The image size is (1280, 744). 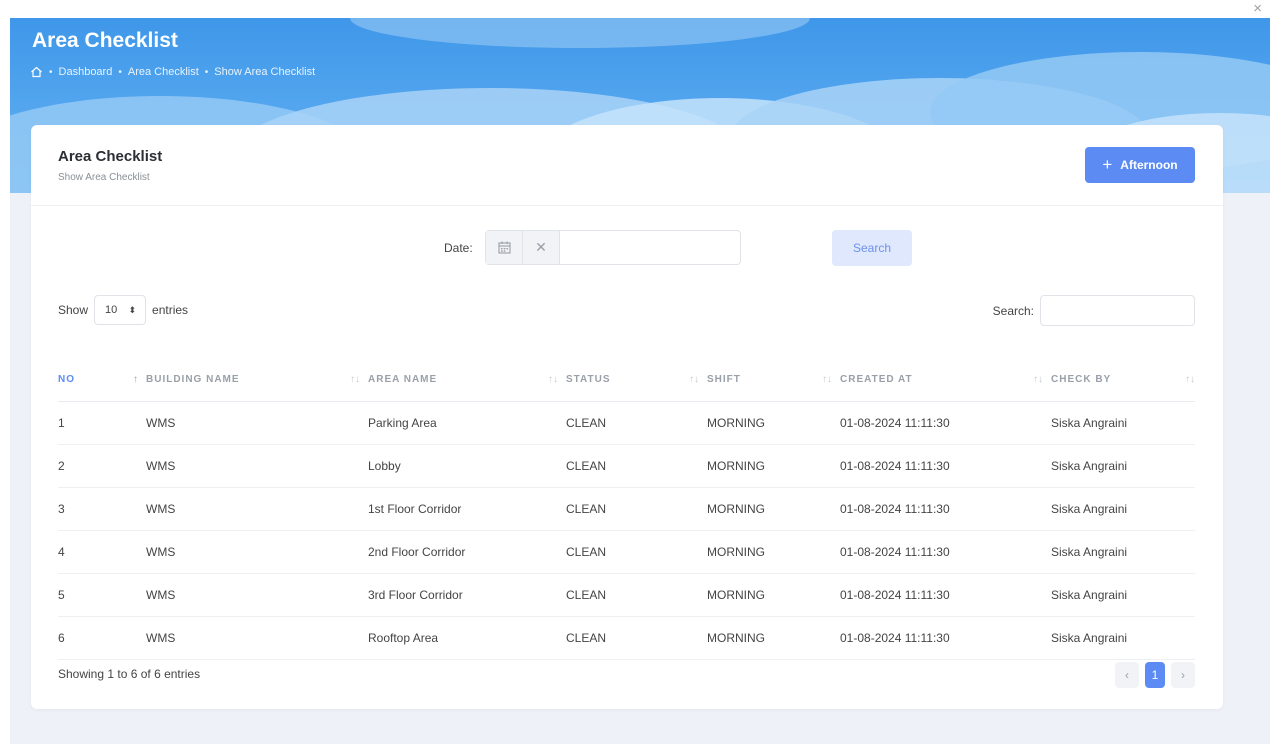 What do you see at coordinates (102, 380) in the screenshot?
I see `column-no: NO ↑` at bounding box center [102, 380].